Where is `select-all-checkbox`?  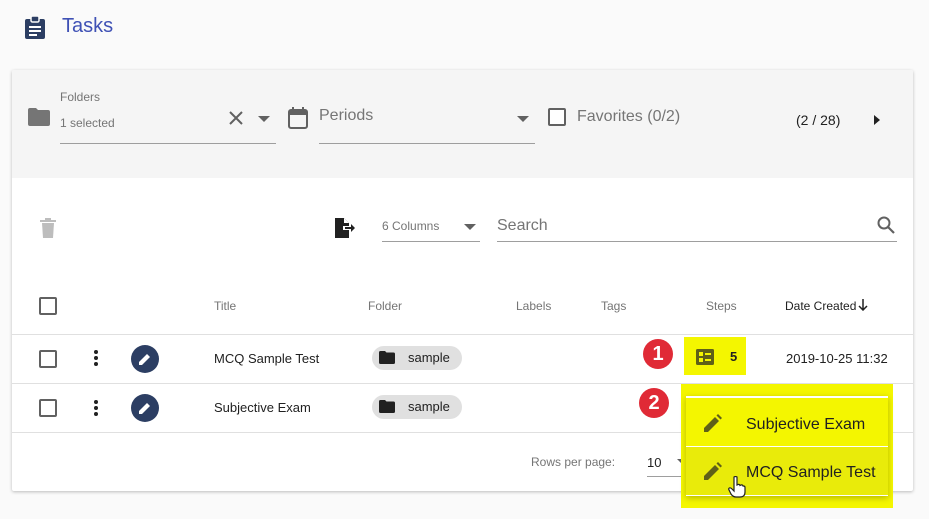
select-all-checkbox is located at coordinates (48, 306).